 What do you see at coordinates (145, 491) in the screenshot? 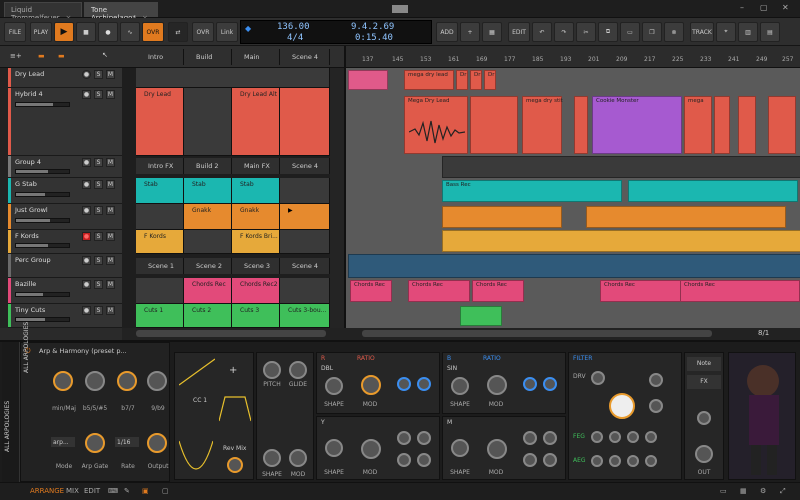
I see `panel-toggle-icon: ▣` at bounding box center [145, 491].